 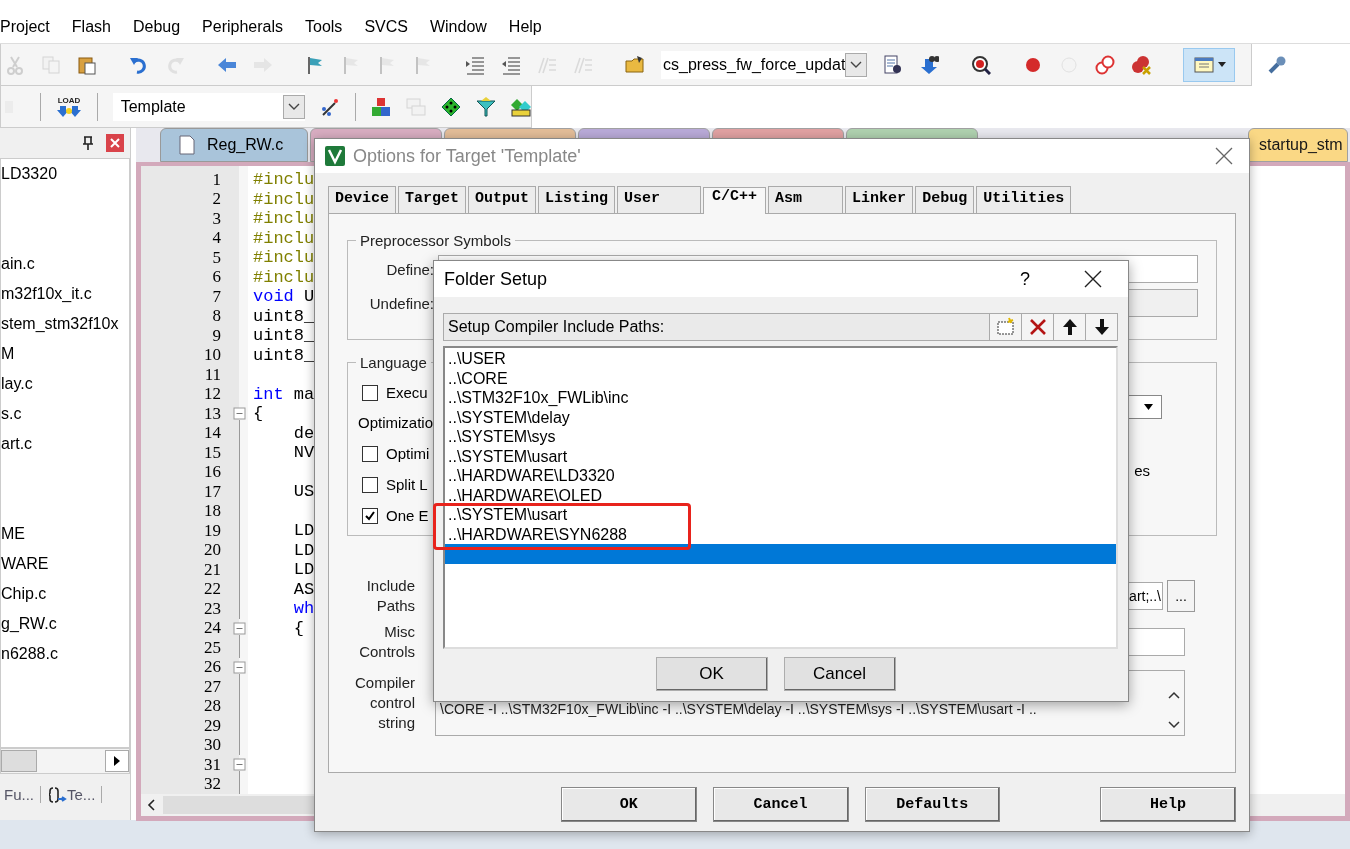 What do you see at coordinates (65, 630) in the screenshot?
I see `tree-item: g_RW.c` at bounding box center [65, 630].